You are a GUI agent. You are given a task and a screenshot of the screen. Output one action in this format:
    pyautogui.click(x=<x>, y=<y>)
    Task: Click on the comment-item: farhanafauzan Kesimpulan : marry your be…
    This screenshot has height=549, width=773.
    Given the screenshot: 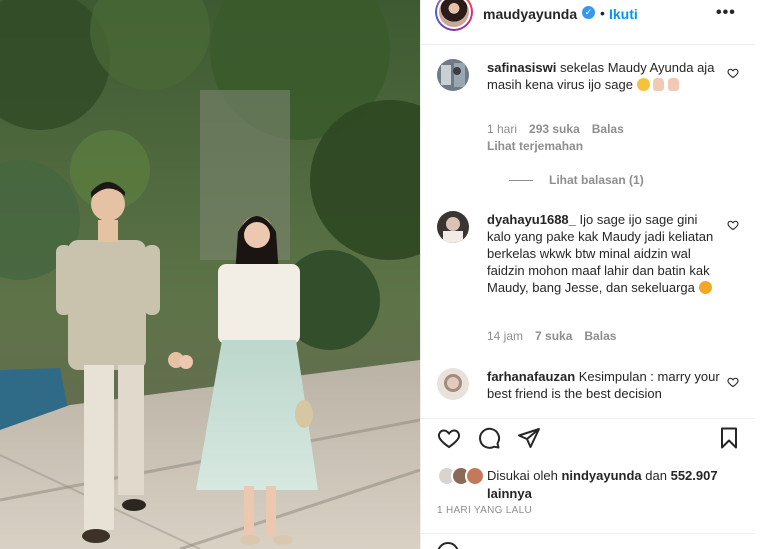 What is the action you would take?
    pyautogui.click(x=589, y=392)
    